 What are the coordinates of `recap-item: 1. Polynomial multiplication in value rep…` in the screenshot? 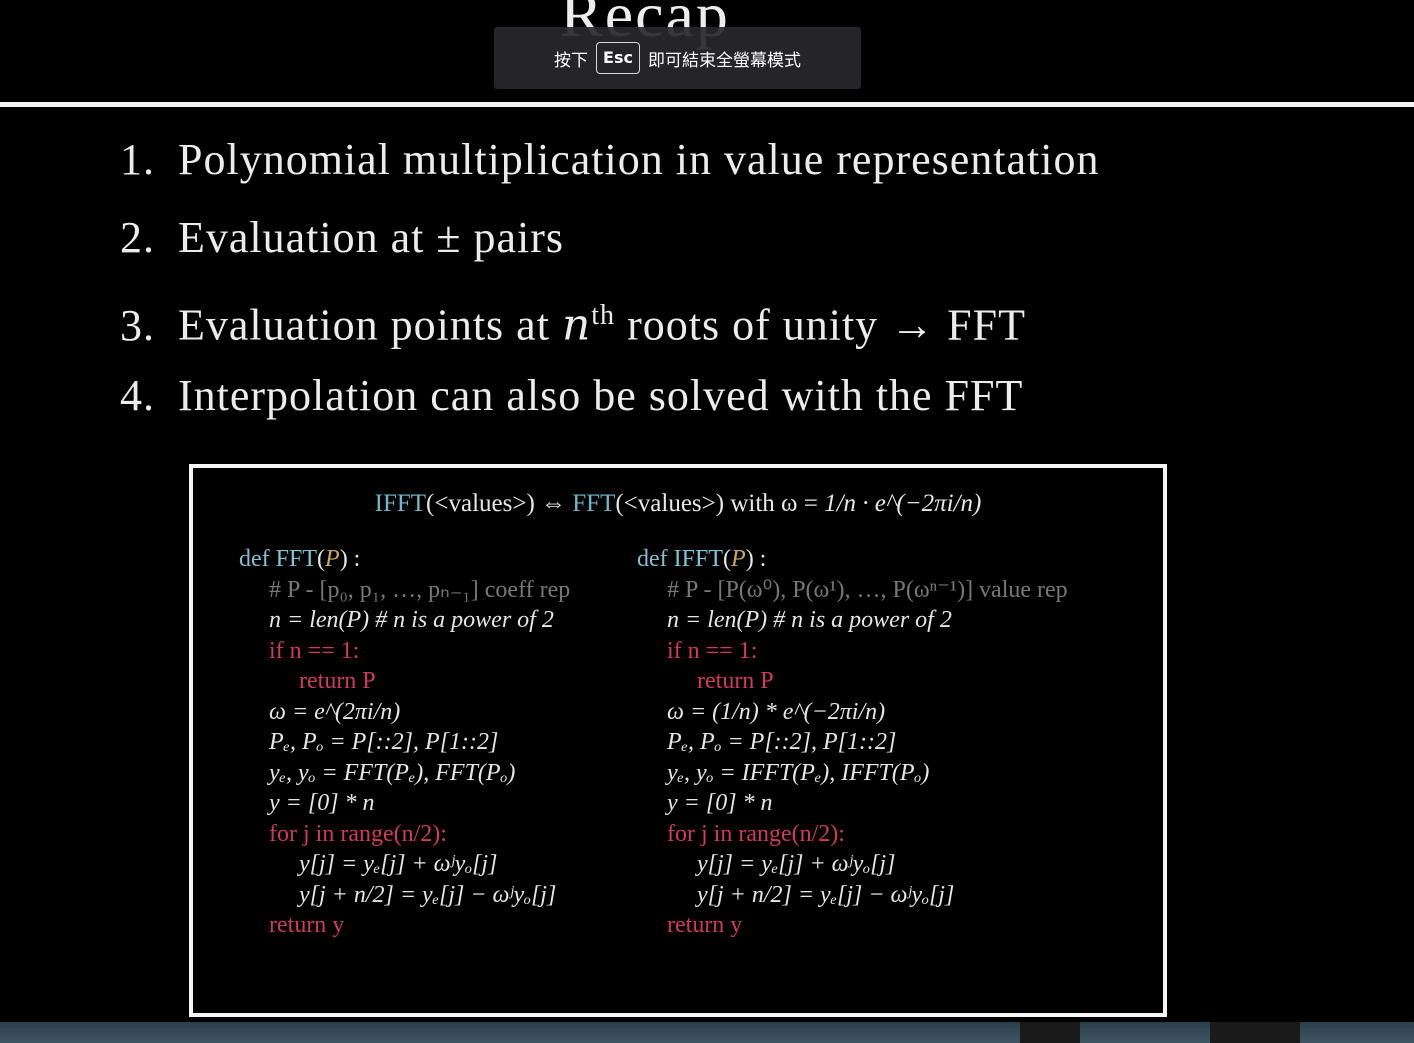 It's located at (610, 159).